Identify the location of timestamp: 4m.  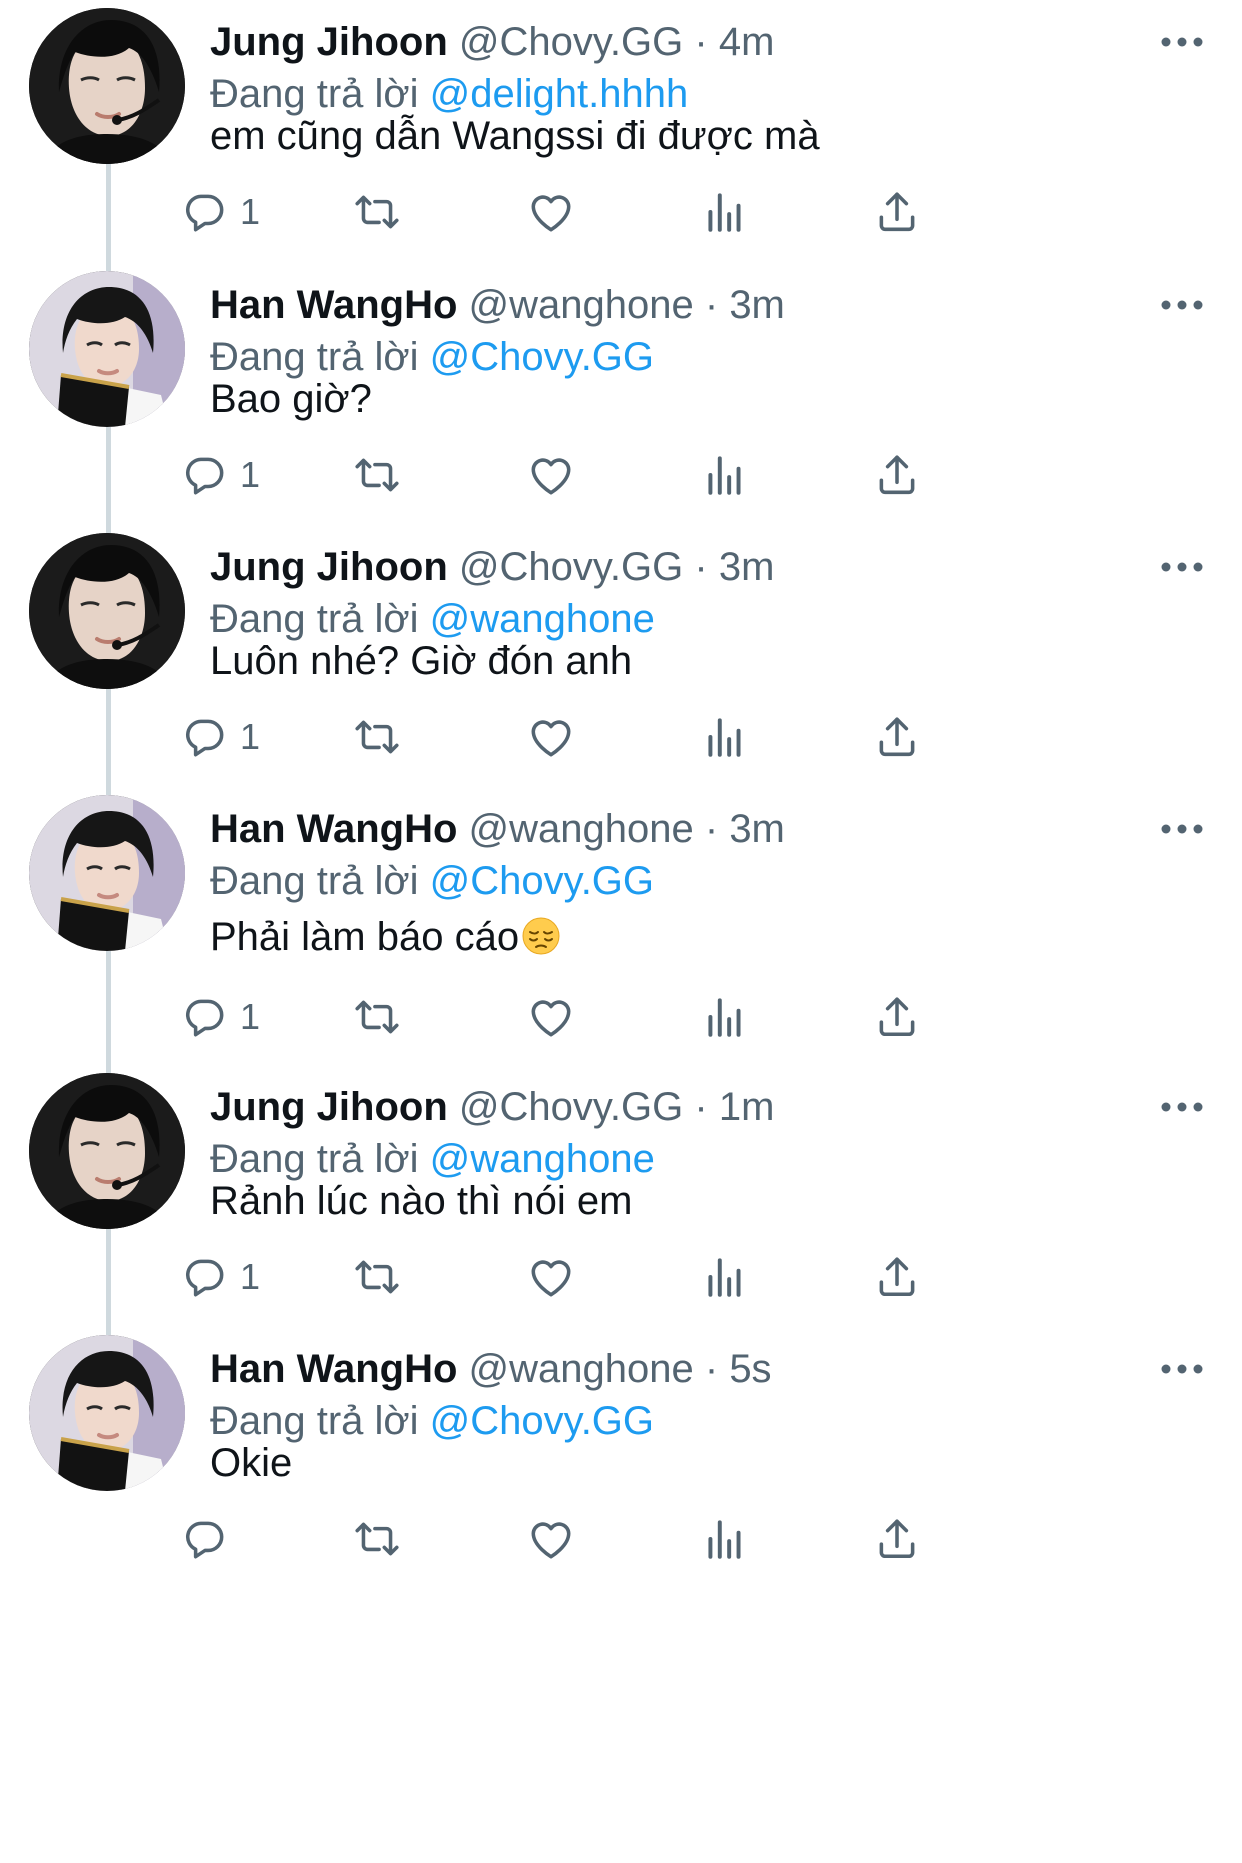
(747, 42).